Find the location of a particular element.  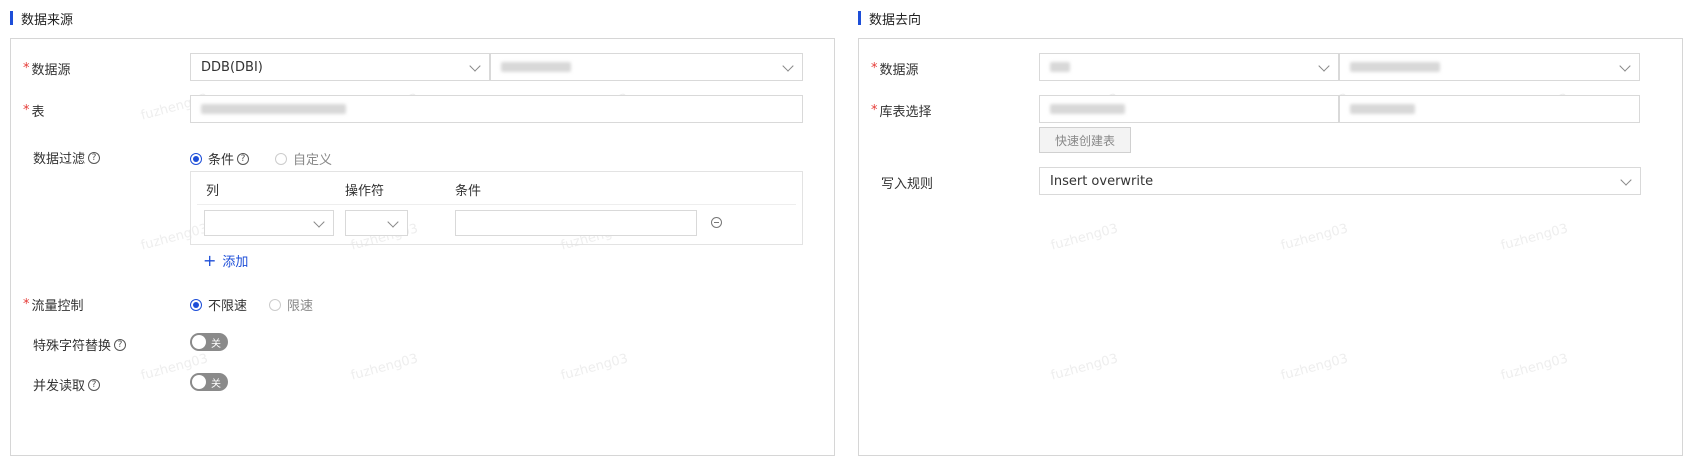

target-datasource-type-select is located at coordinates (1189, 67).